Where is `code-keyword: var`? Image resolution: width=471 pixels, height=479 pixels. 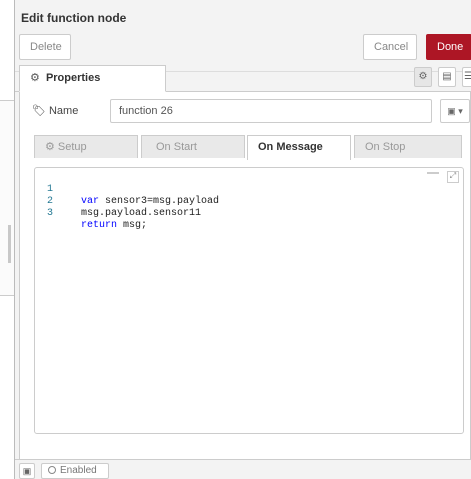
code-keyword: var is located at coordinates (90, 201).